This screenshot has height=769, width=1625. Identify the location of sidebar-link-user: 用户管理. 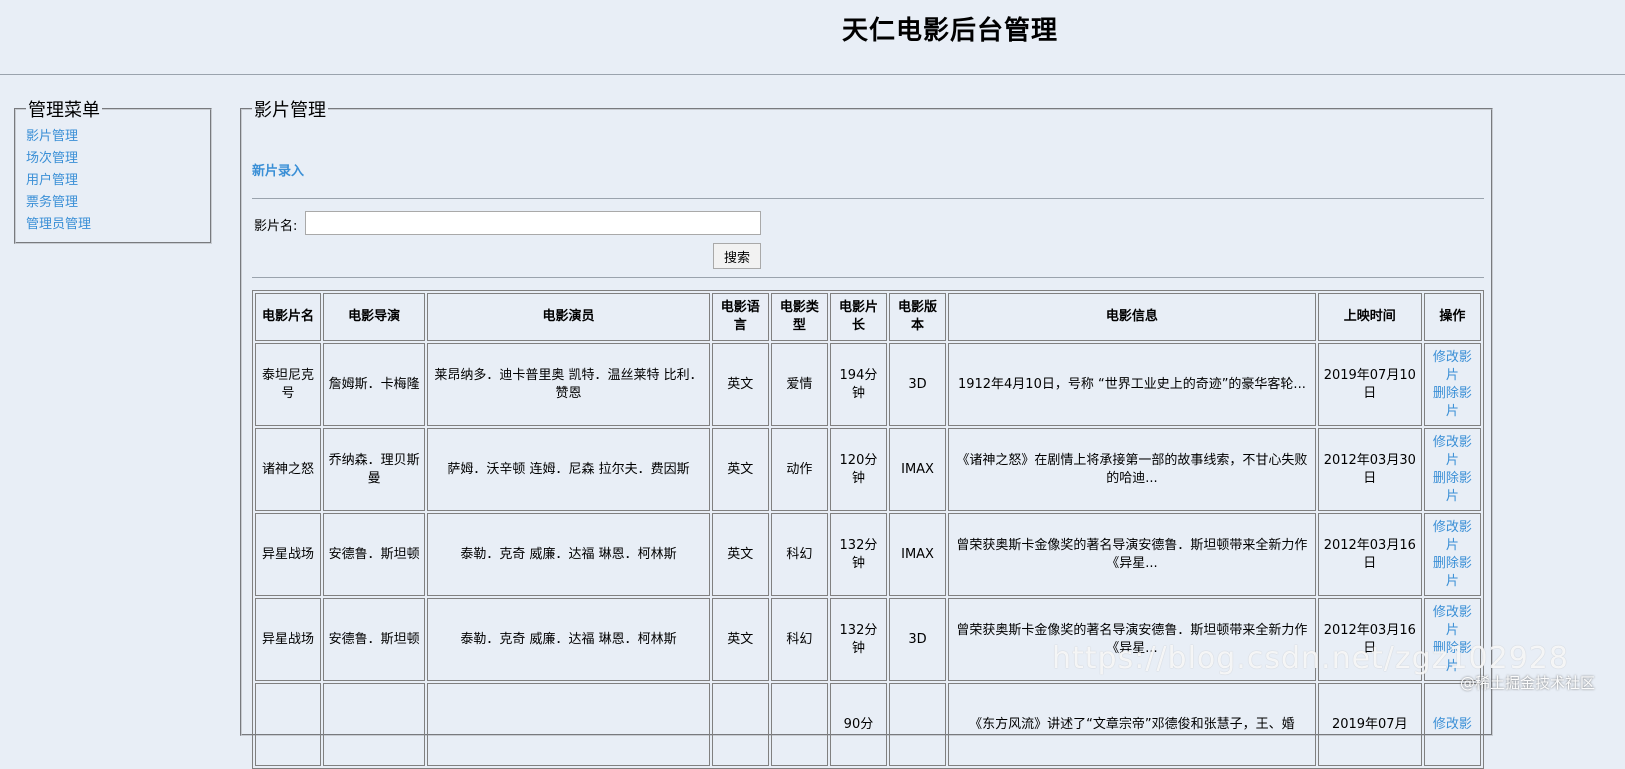
(52, 180).